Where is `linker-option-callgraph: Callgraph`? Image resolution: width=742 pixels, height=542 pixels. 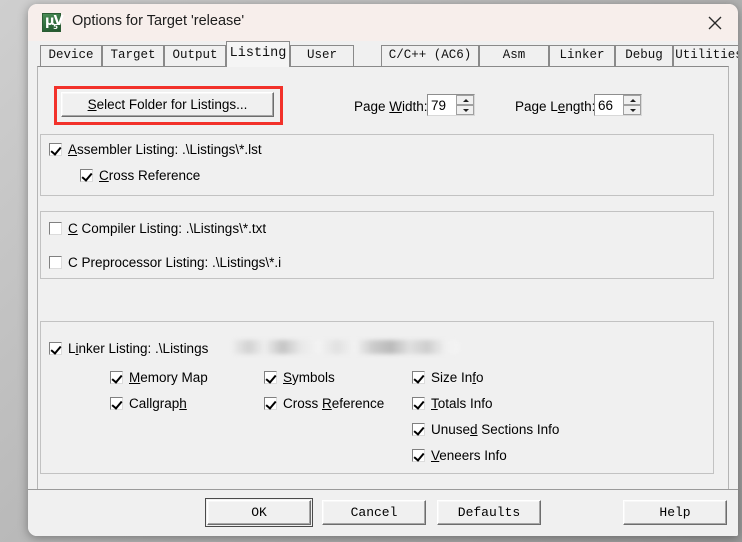
linker-option-callgraph: Callgraph is located at coordinates (148, 403).